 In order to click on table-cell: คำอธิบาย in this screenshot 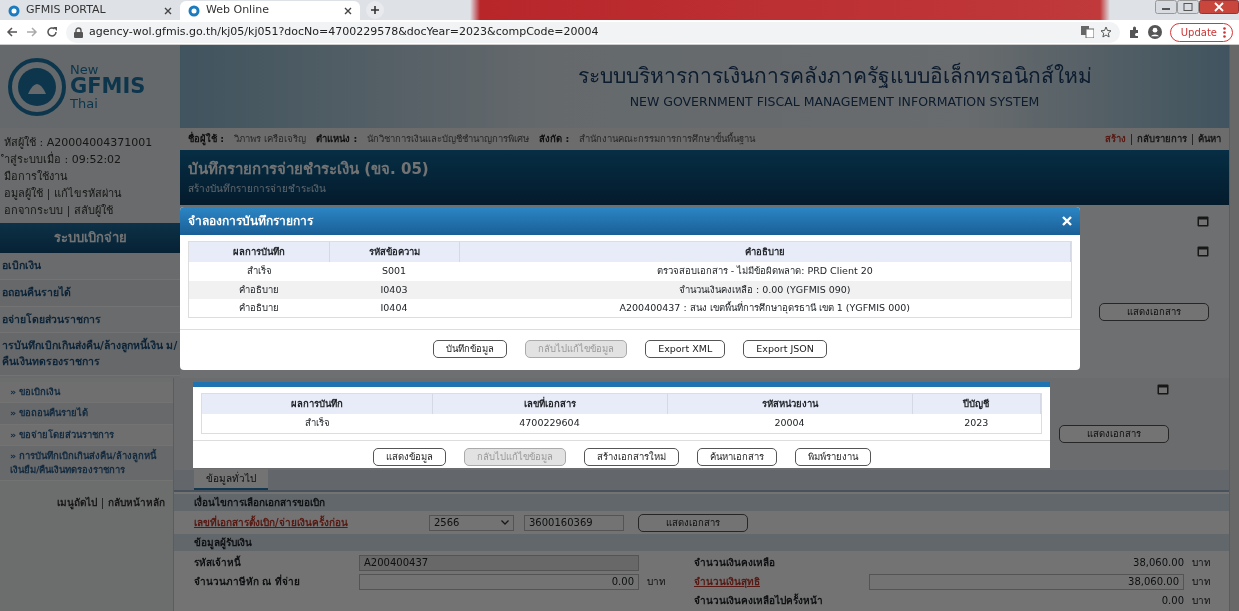, I will do `click(259, 289)`.